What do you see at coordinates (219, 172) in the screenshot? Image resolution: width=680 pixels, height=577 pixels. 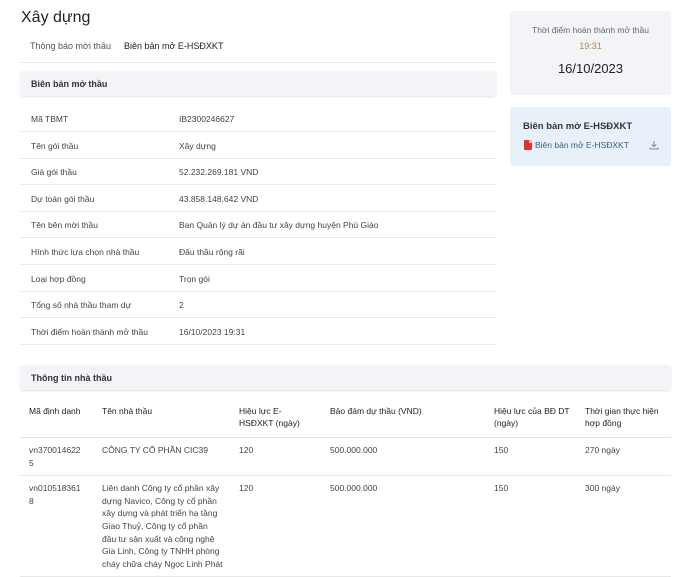 I see `info-row-value: 52.232.269.181 VND` at bounding box center [219, 172].